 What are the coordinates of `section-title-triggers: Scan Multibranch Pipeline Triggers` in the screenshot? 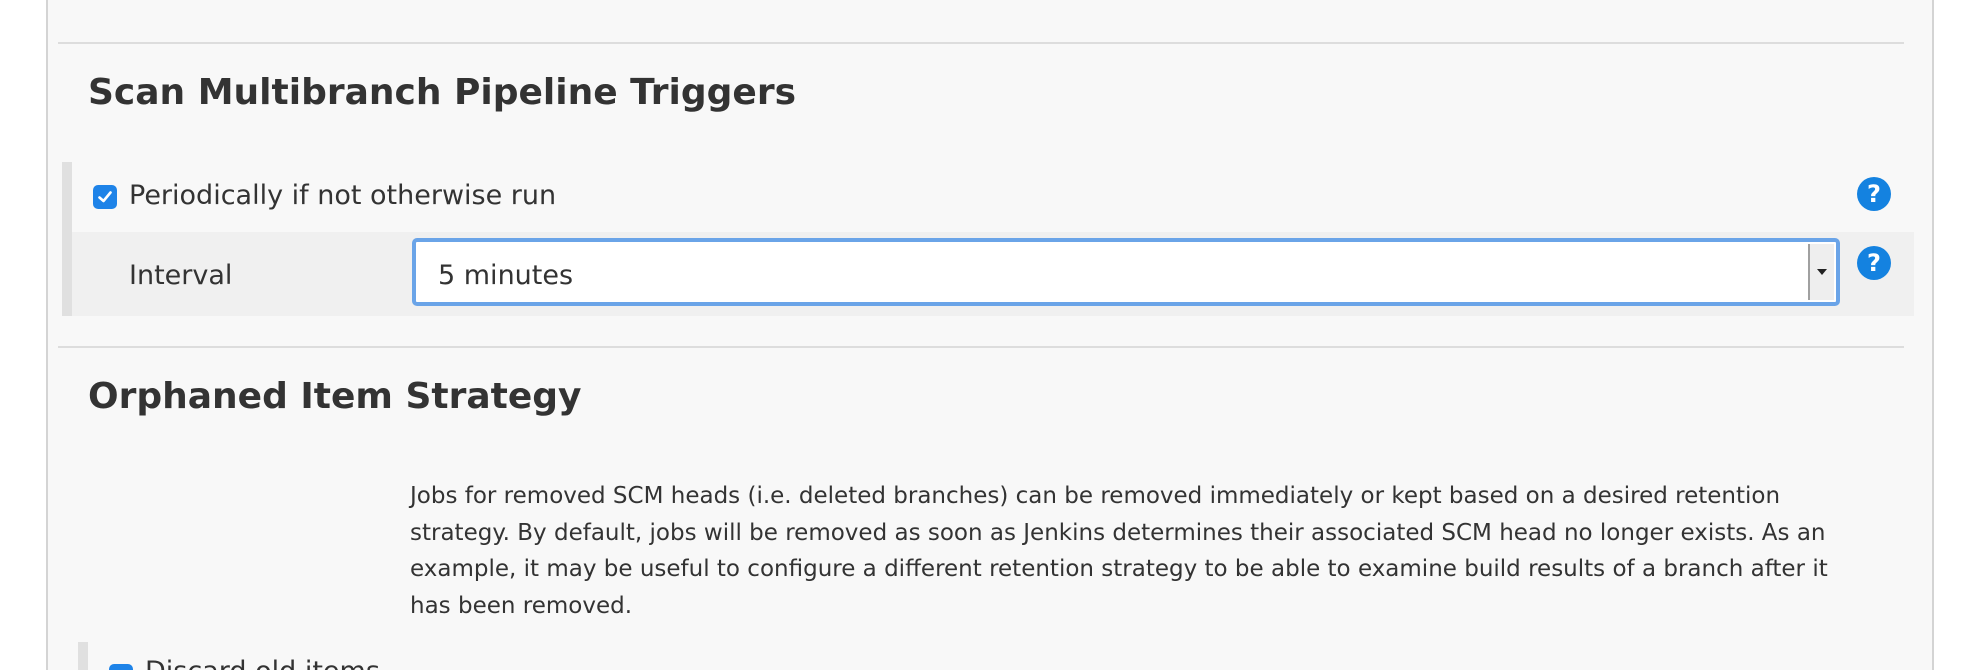 It's located at (442, 92).